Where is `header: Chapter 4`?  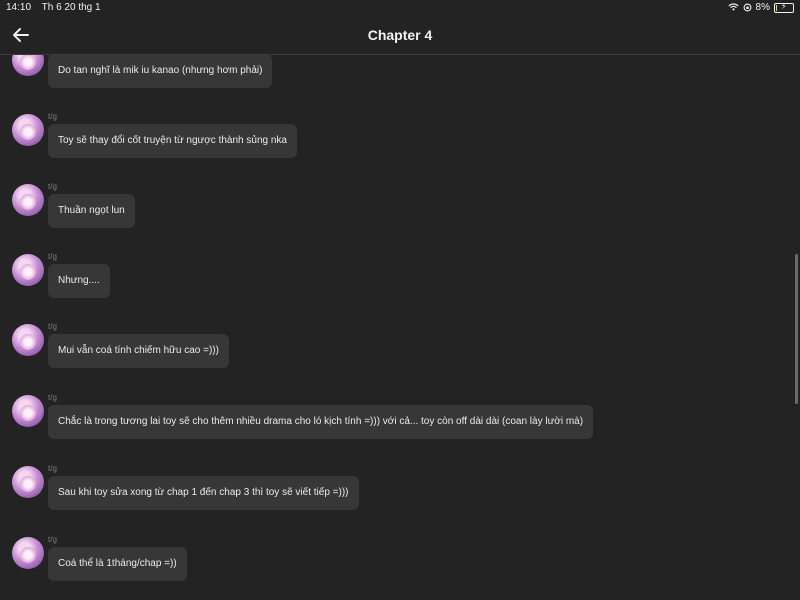
header: Chapter 4 is located at coordinates (400, 35).